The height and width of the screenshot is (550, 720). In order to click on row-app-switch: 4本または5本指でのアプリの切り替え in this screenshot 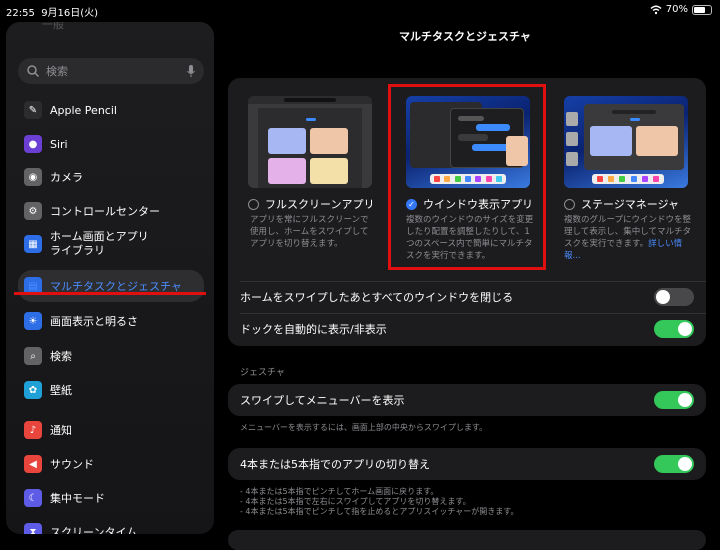, I will do `click(467, 464)`.